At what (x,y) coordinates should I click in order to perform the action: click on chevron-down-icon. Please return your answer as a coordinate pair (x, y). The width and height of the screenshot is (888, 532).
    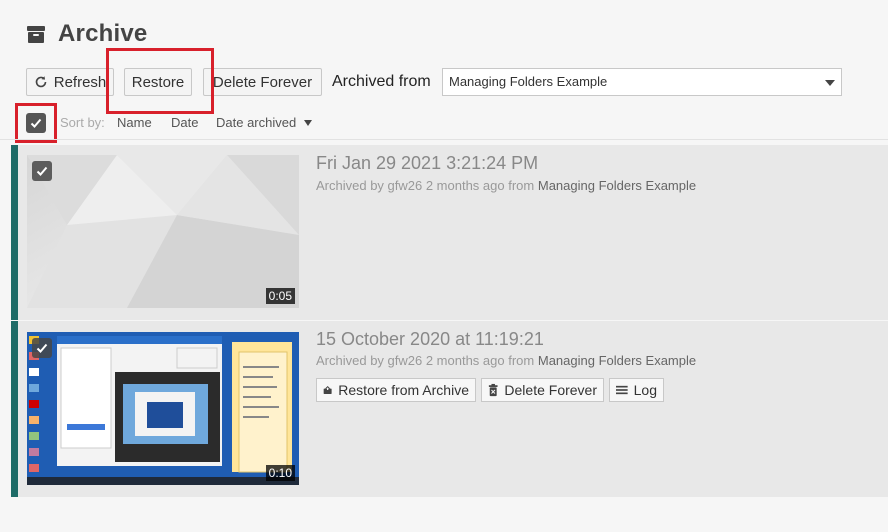
    Looking at the image, I should click on (830, 83).